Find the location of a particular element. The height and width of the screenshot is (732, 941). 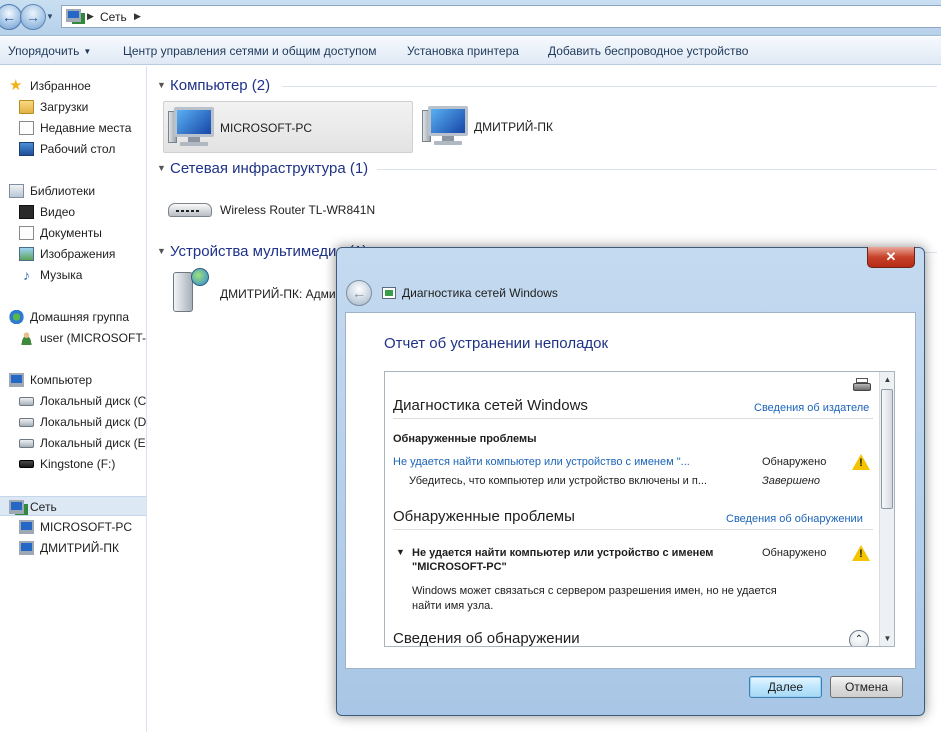

libraries-icon is located at coordinates (16, 191).